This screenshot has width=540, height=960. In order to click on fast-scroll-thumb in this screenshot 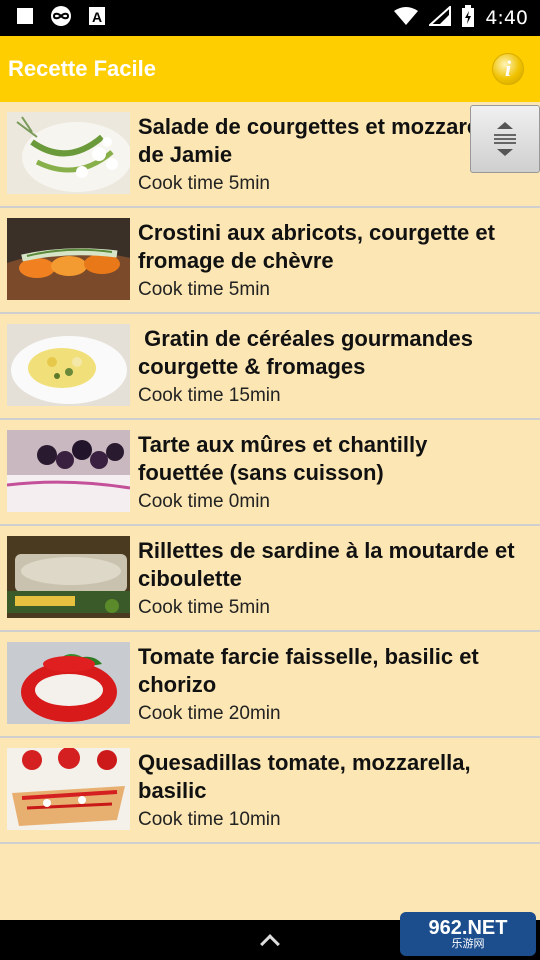, I will do `click(505, 139)`.